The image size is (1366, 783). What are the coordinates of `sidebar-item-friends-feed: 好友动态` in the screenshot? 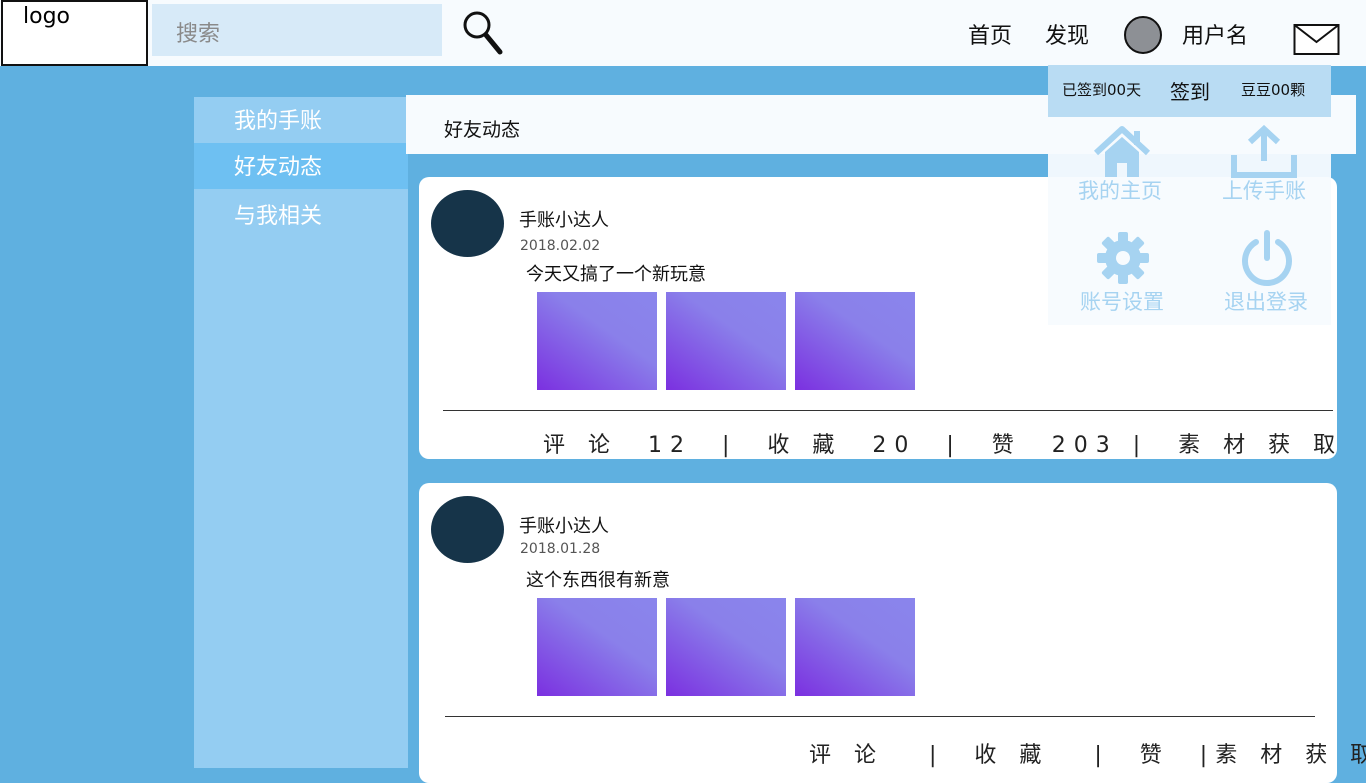 It's located at (301, 166).